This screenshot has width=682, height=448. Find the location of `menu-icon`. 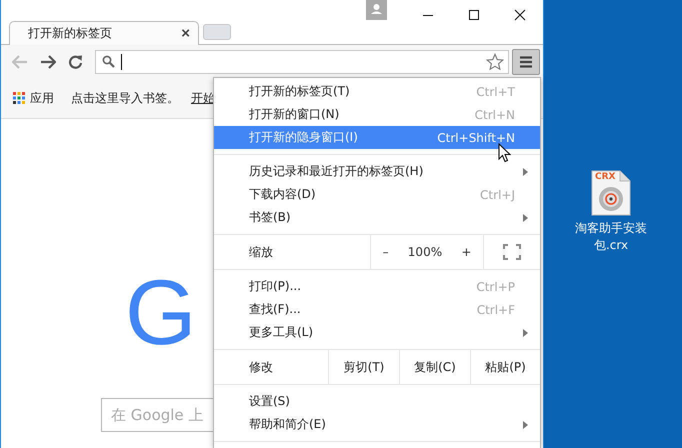

menu-icon is located at coordinates (526, 62).